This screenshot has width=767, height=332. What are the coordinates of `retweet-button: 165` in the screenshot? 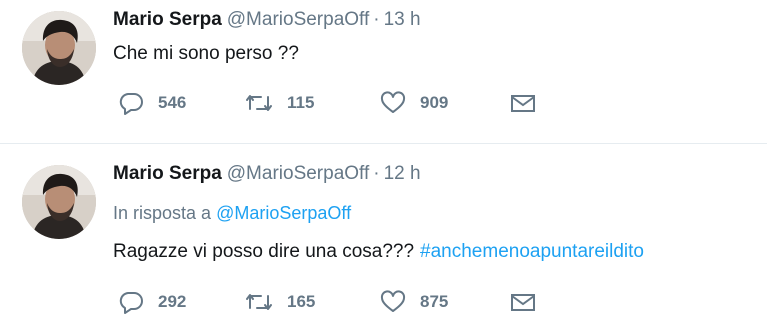 It's located at (280, 302).